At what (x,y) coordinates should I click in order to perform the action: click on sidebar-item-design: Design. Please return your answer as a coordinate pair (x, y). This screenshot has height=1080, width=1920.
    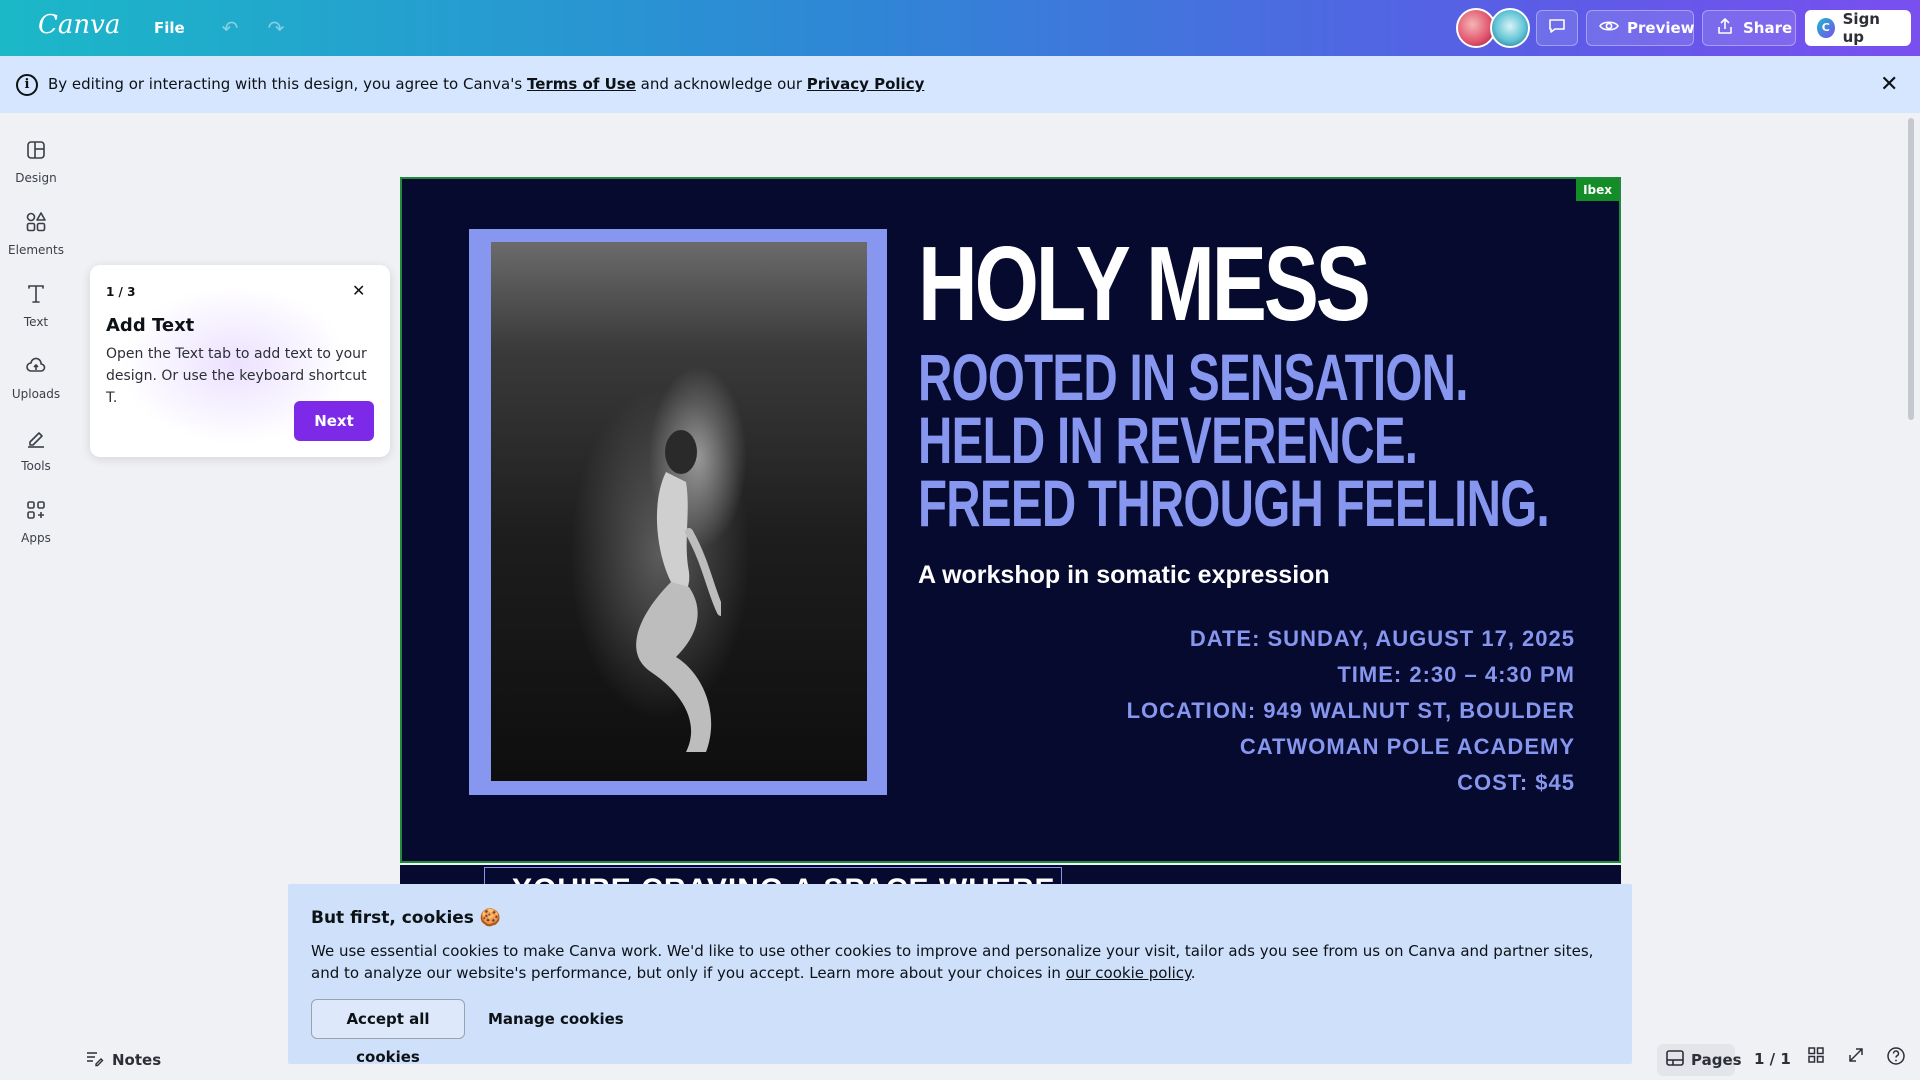
    Looking at the image, I should click on (36, 162).